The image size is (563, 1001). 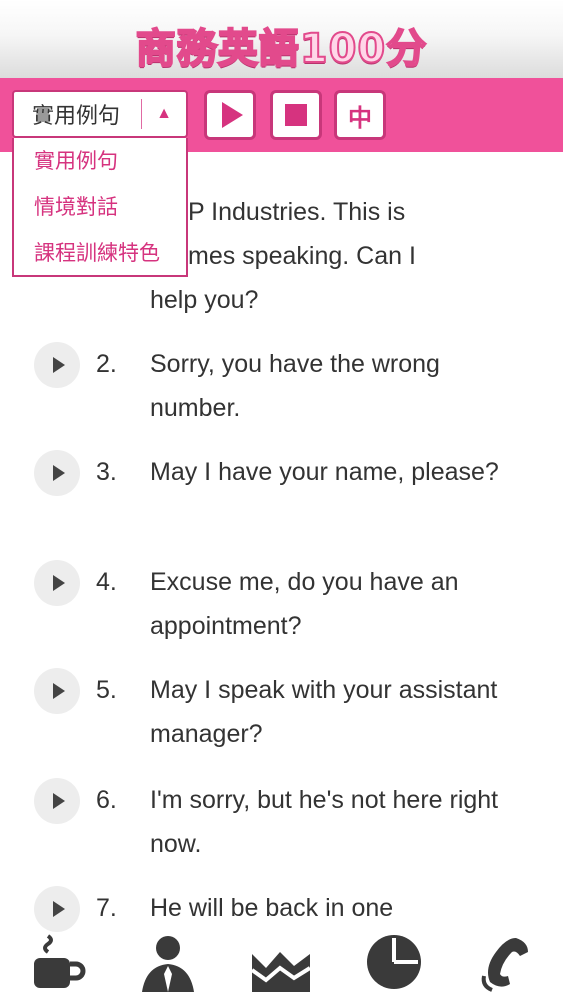 I want to click on stop-button, so click(x=296, y=115).